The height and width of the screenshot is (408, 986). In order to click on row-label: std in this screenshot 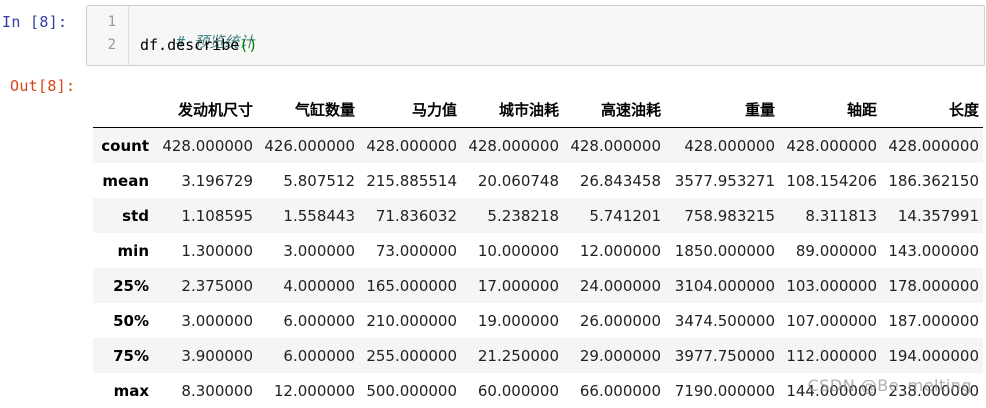, I will do `click(135, 215)`.